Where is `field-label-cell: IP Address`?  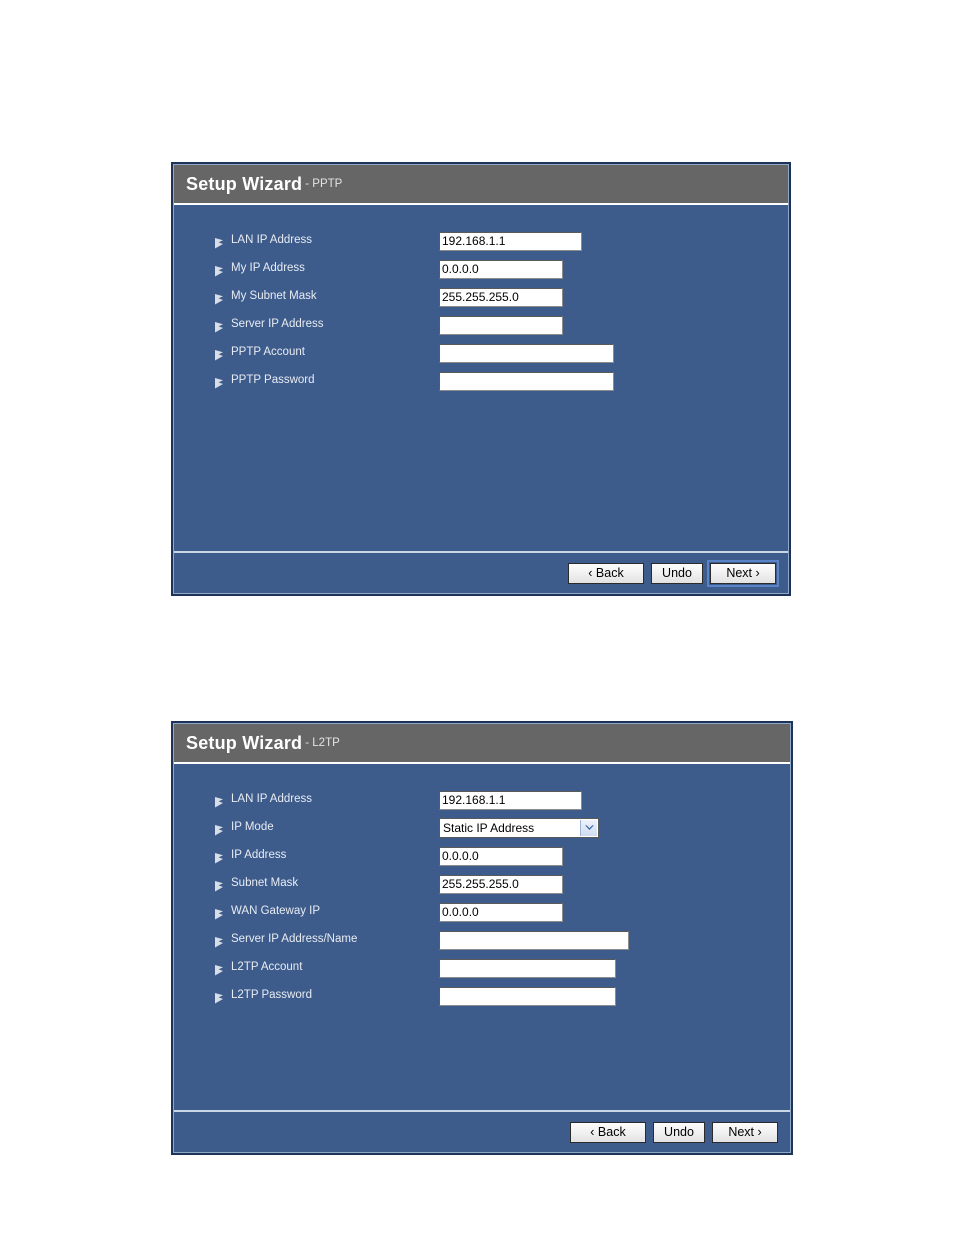
field-label-cell: IP Address is located at coordinates (326, 856).